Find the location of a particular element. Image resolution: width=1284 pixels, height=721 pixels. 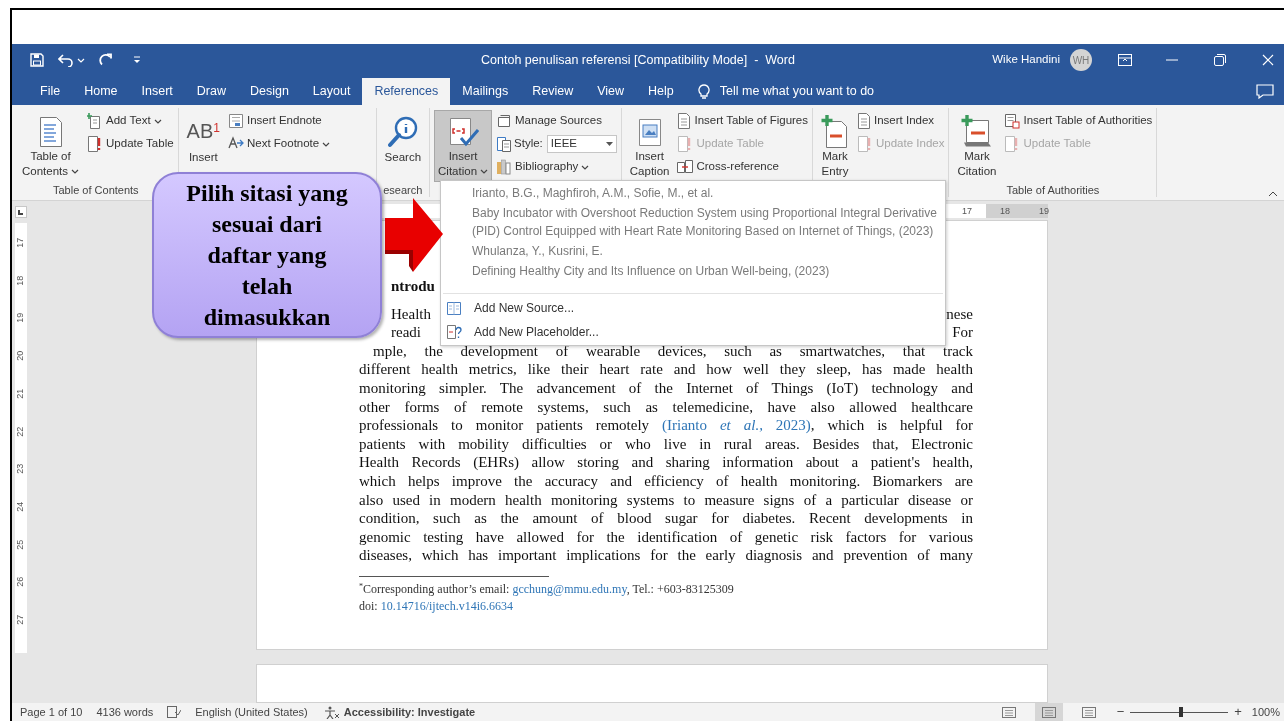

paragraph-text: Health is located at coordinates (411, 314).